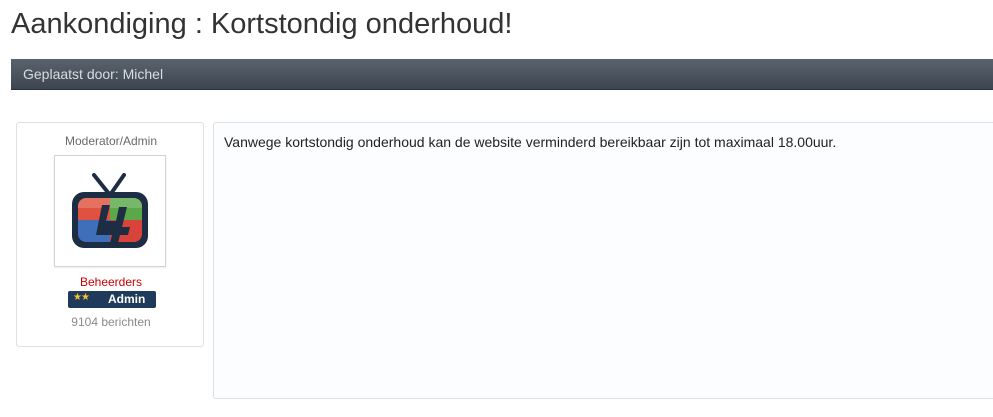  What do you see at coordinates (81, 297) in the screenshot?
I see `rank-stars-icon: ★★` at bounding box center [81, 297].